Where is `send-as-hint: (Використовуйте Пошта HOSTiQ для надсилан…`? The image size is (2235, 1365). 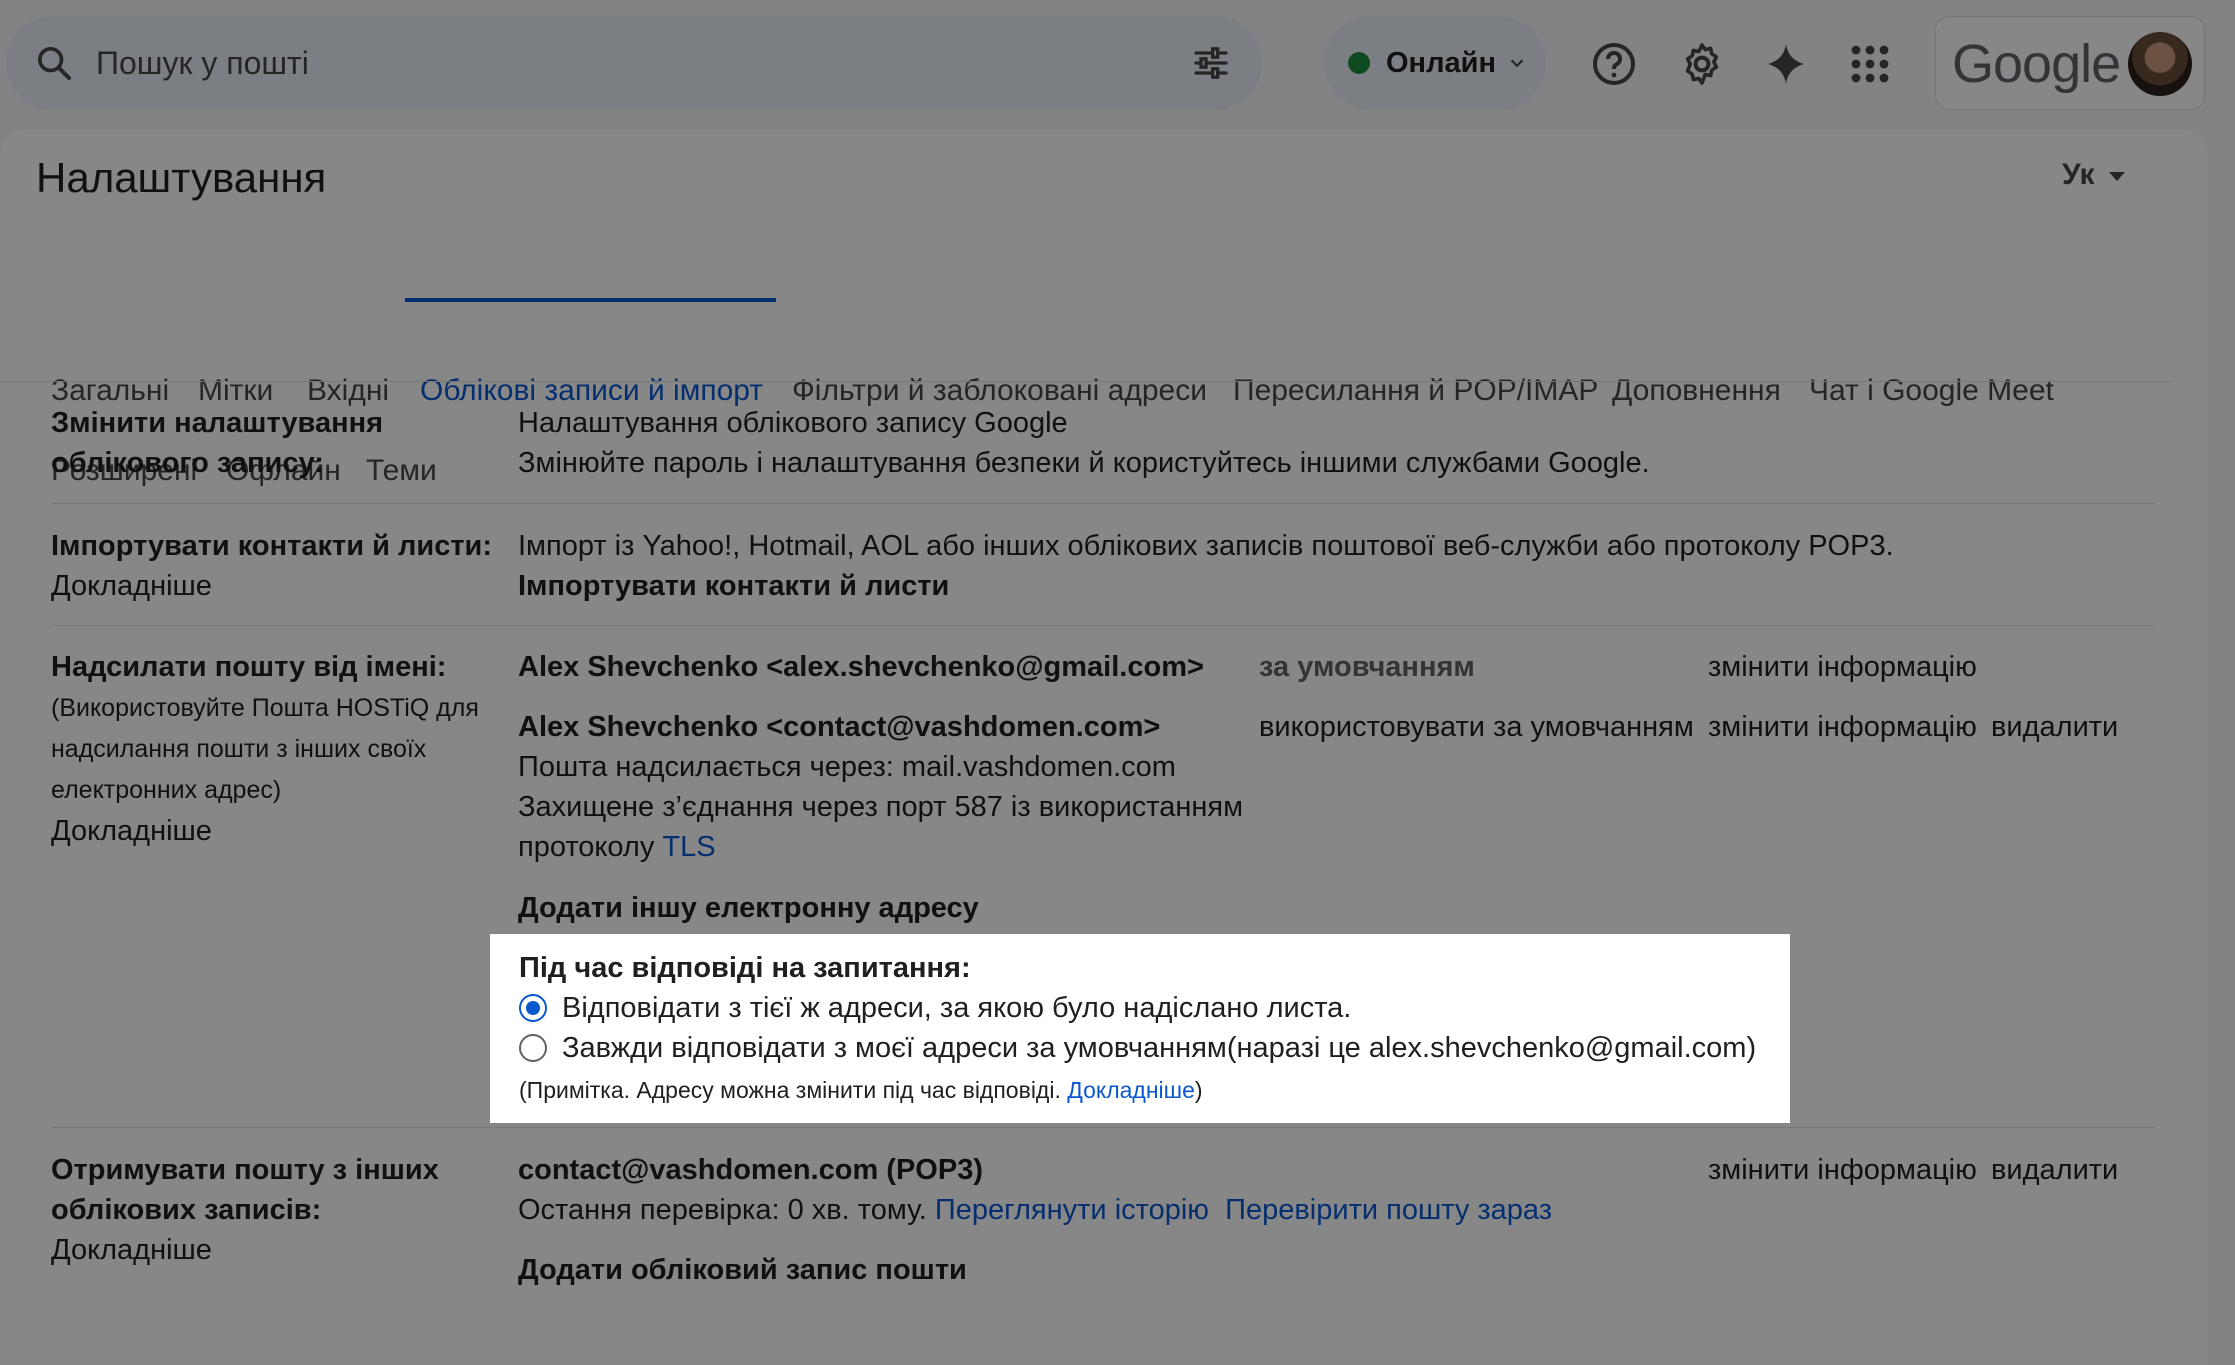
send-as-hint: (Використовуйте Пошта HOSTiQ для надсилан… is located at coordinates (265, 749).